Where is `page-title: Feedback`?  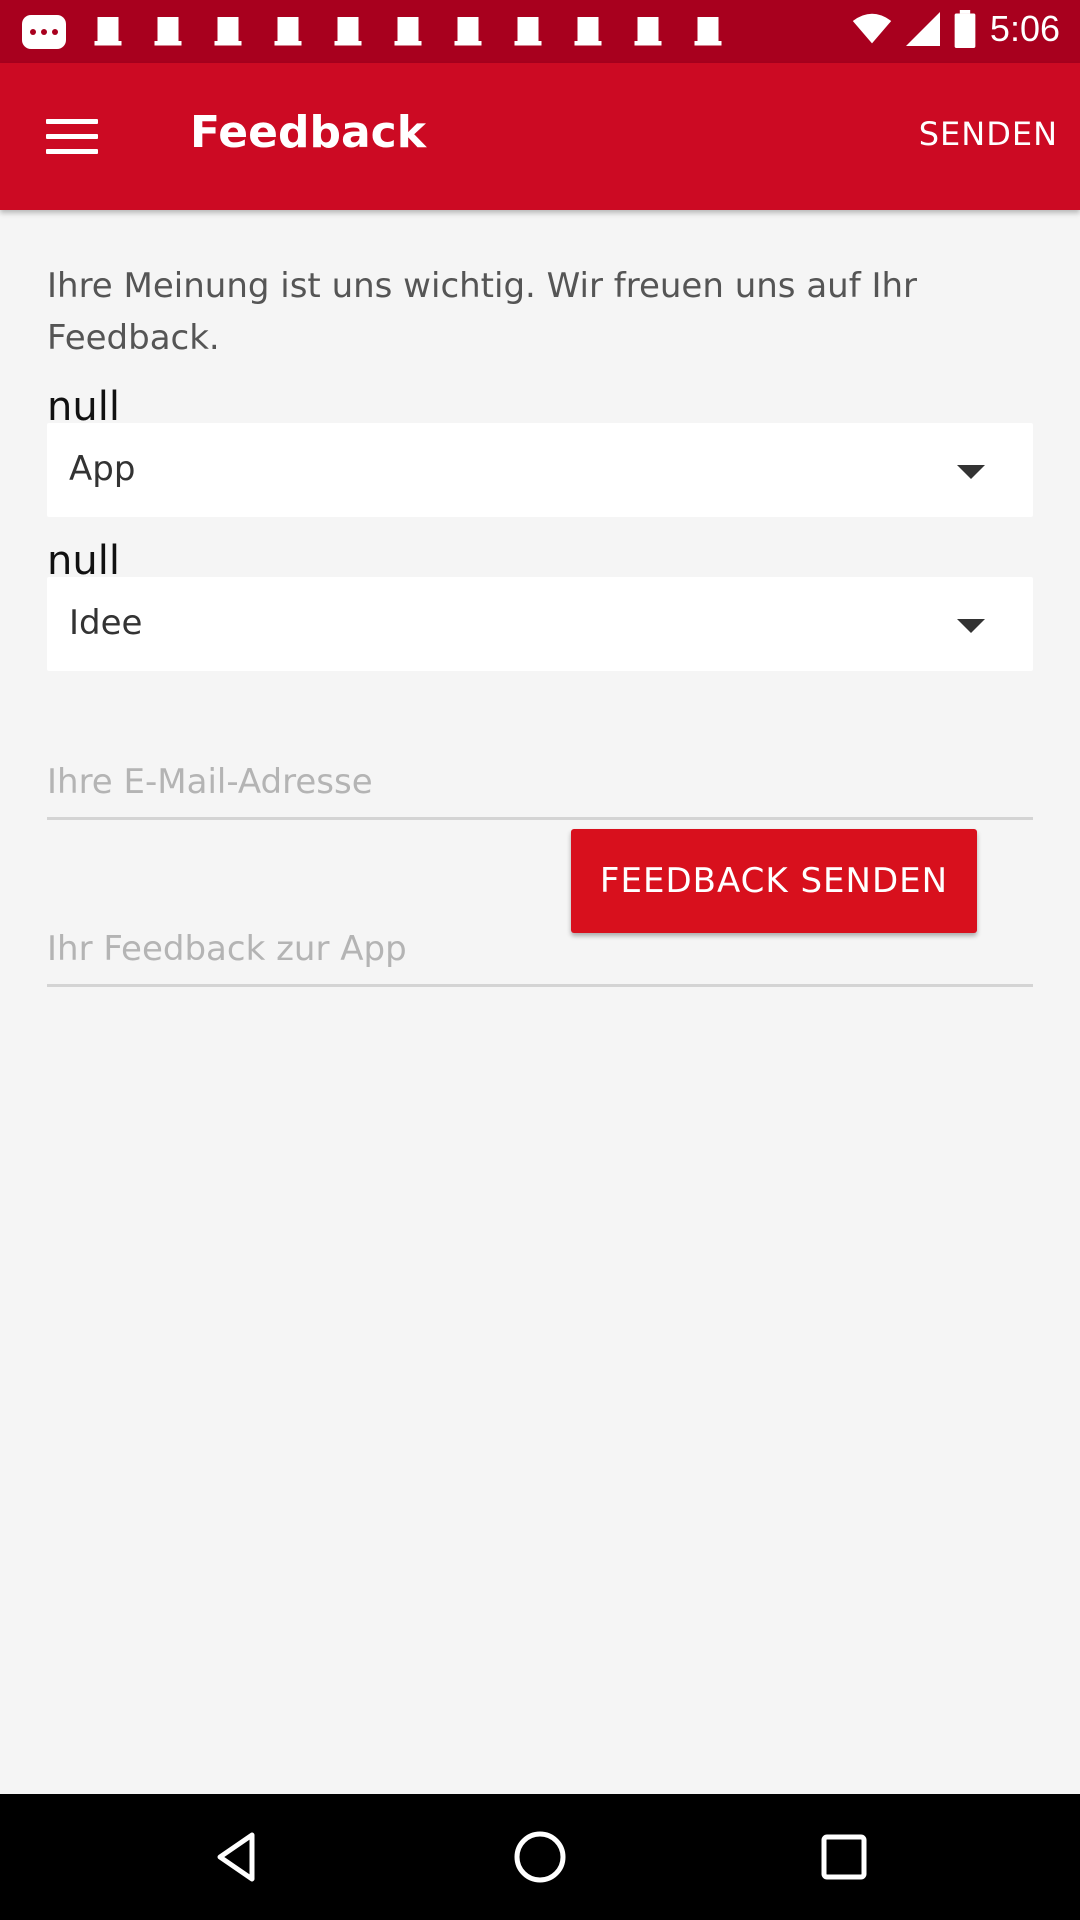 page-title: Feedback is located at coordinates (308, 132).